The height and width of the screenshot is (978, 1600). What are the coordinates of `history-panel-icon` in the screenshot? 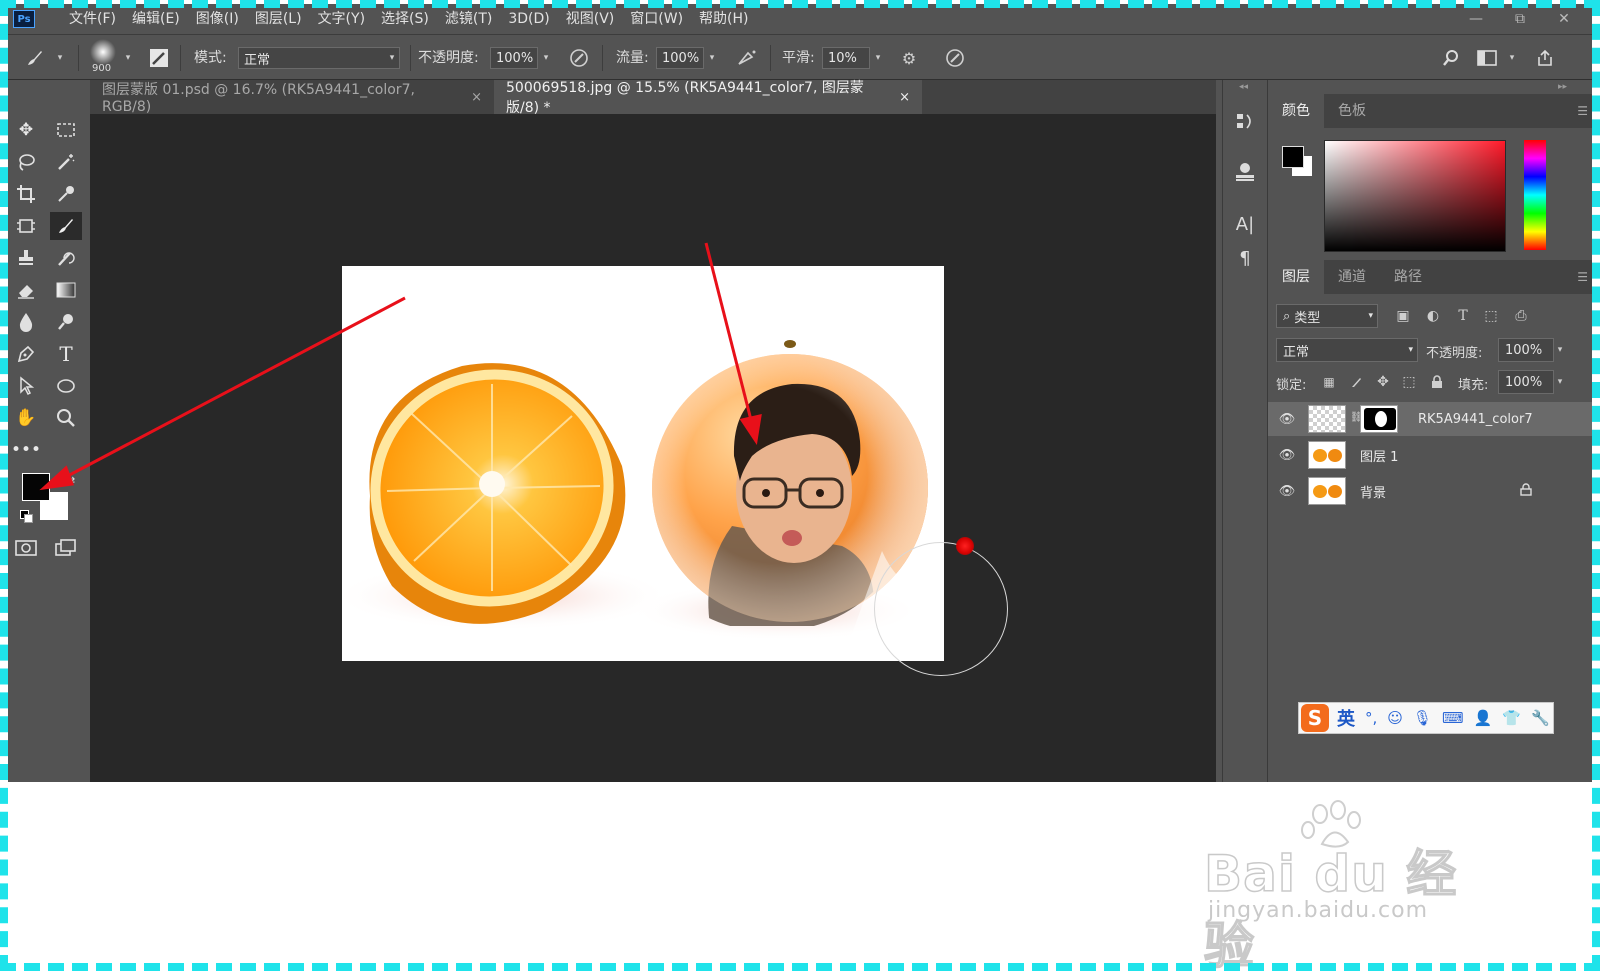 It's located at (1245, 122).